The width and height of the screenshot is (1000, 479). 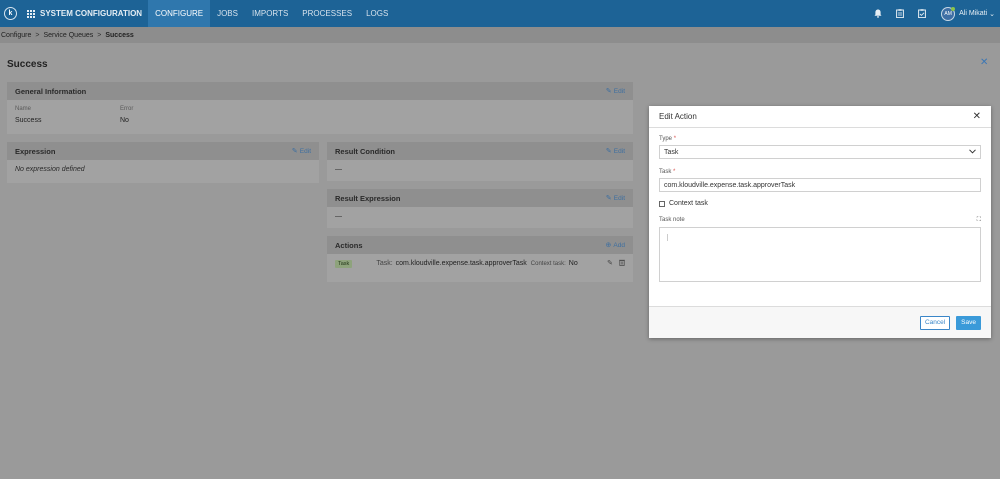 I want to click on result-condition-edit-button: ✎ Edit, so click(x=615, y=151).